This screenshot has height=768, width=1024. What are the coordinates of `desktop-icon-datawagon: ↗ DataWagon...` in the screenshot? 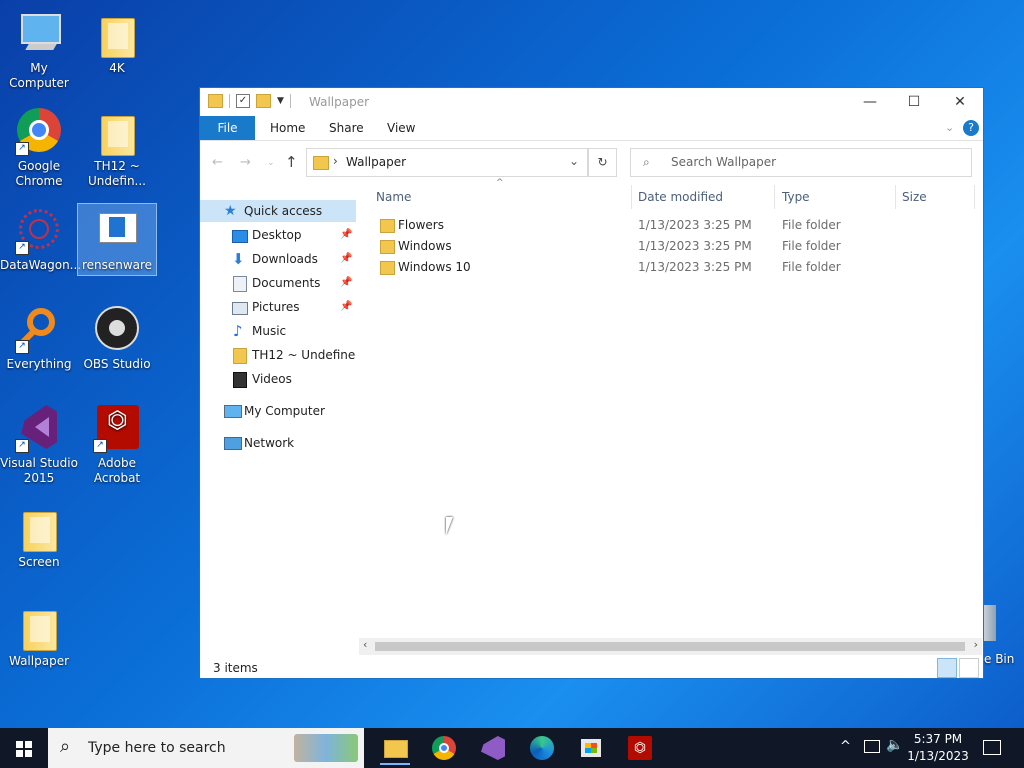 It's located at (40, 240).